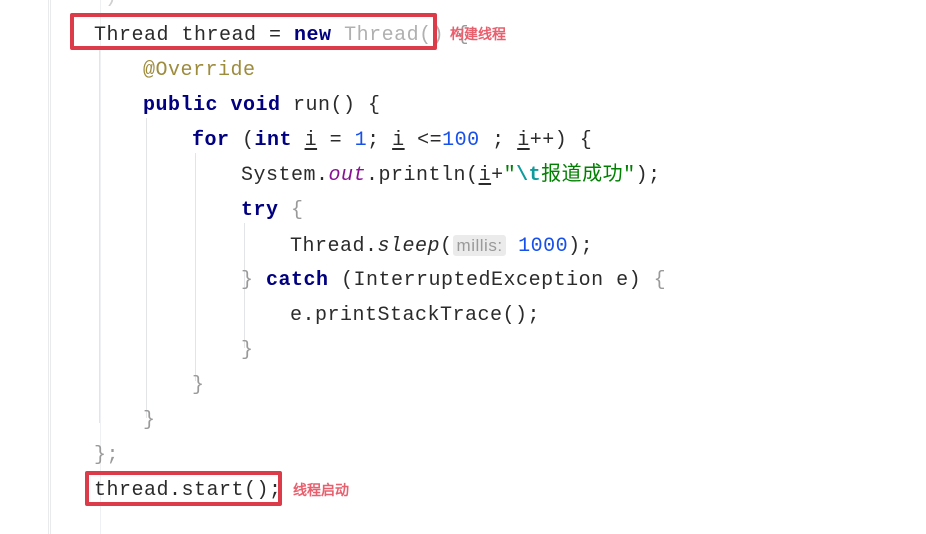 The image size is (926, 534). I want to click on code-token: };, so click(107, 455).